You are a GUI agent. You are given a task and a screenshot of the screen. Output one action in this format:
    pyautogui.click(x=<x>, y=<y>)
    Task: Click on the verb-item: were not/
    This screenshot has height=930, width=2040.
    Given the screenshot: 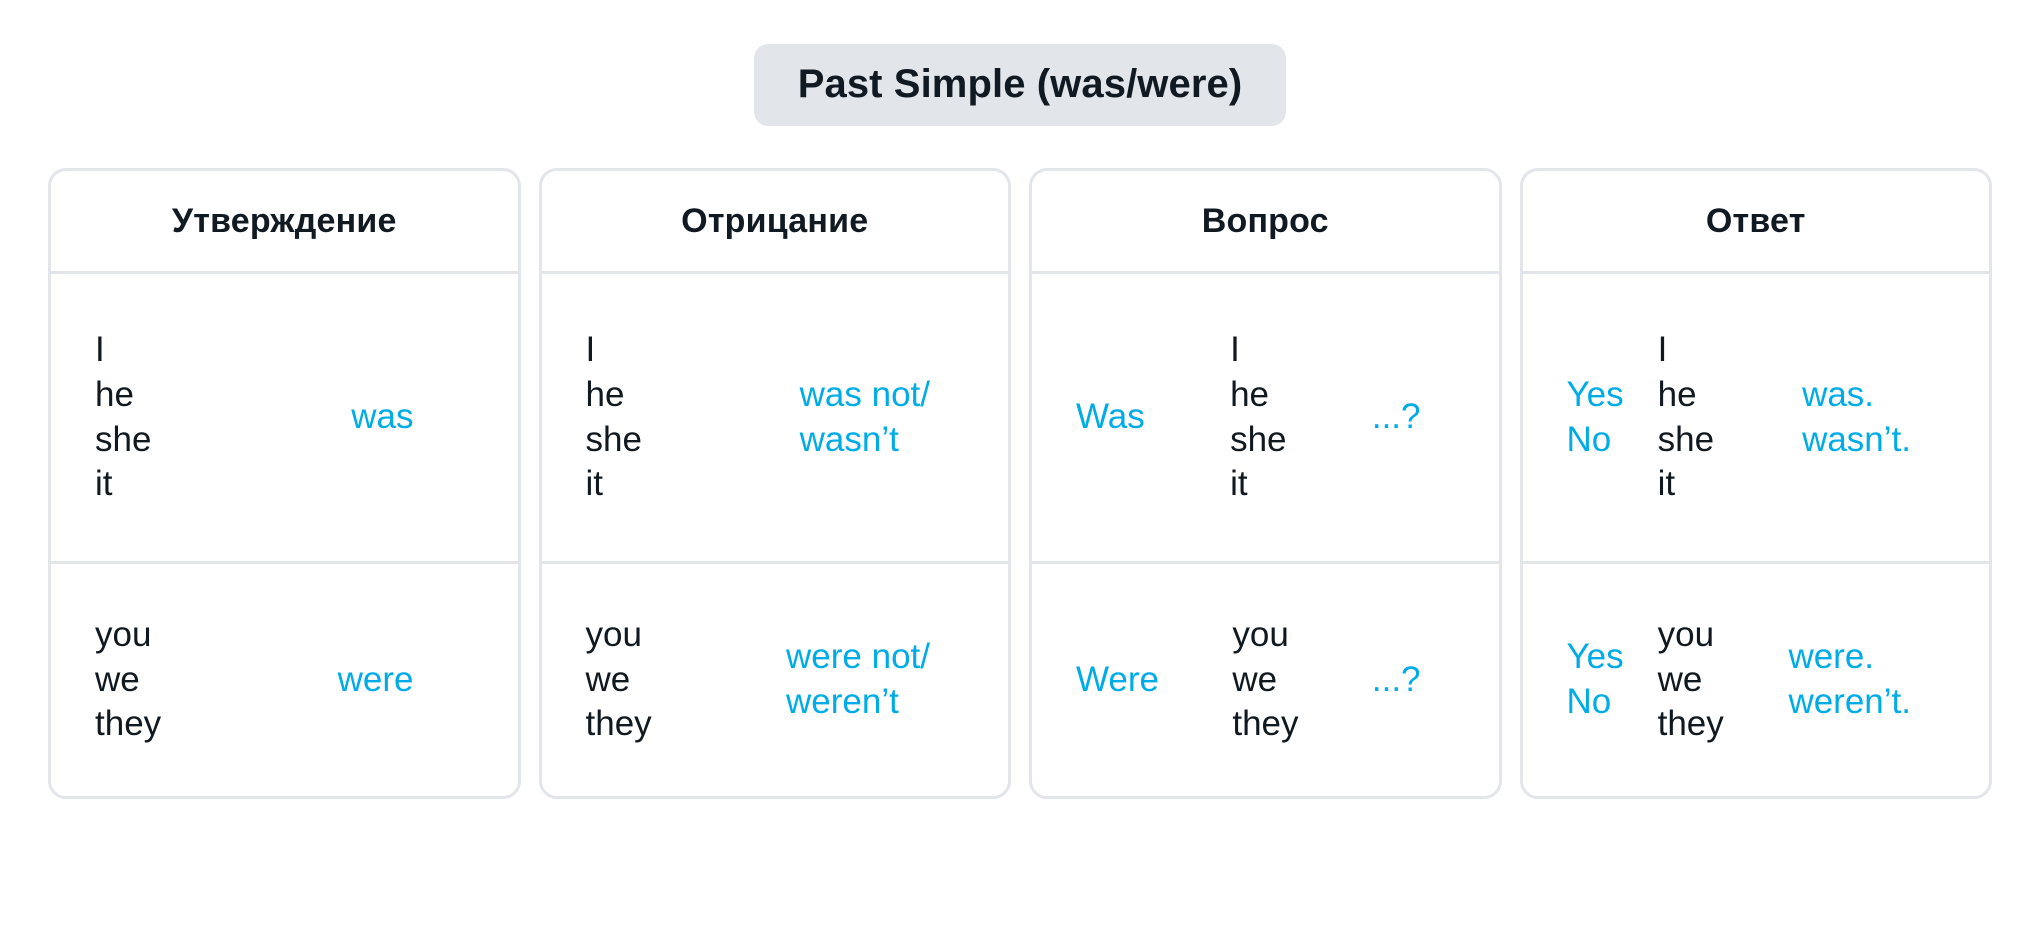 What is the action you would take?
    pyautogui.click(x=858, y=657)
    